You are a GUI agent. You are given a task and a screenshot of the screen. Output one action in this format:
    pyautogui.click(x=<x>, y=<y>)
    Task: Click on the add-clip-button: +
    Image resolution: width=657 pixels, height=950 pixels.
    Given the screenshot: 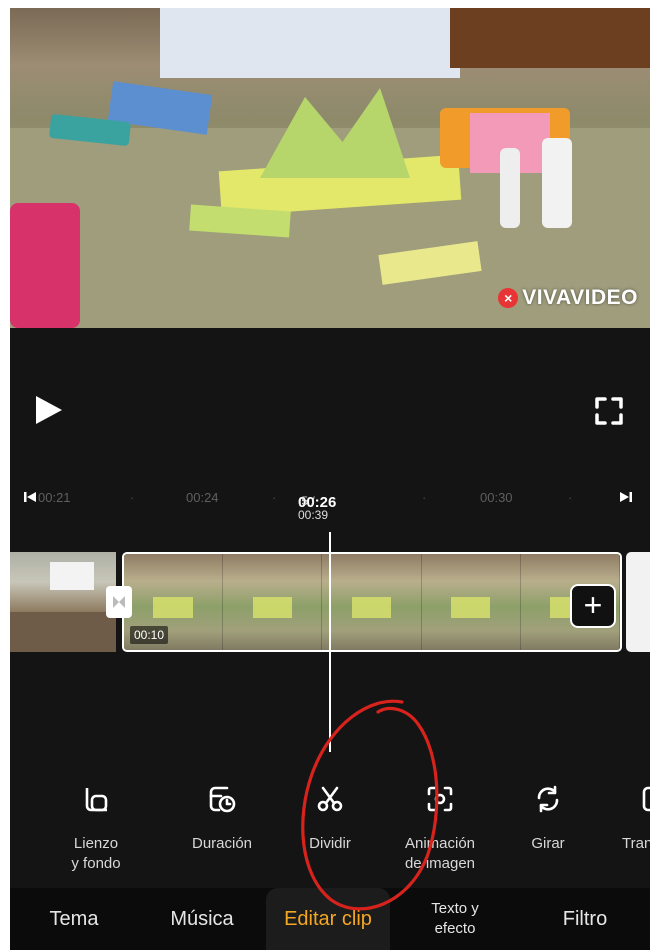 What is the action you would take?
    pyautogui.click(x=593, y=606)
    